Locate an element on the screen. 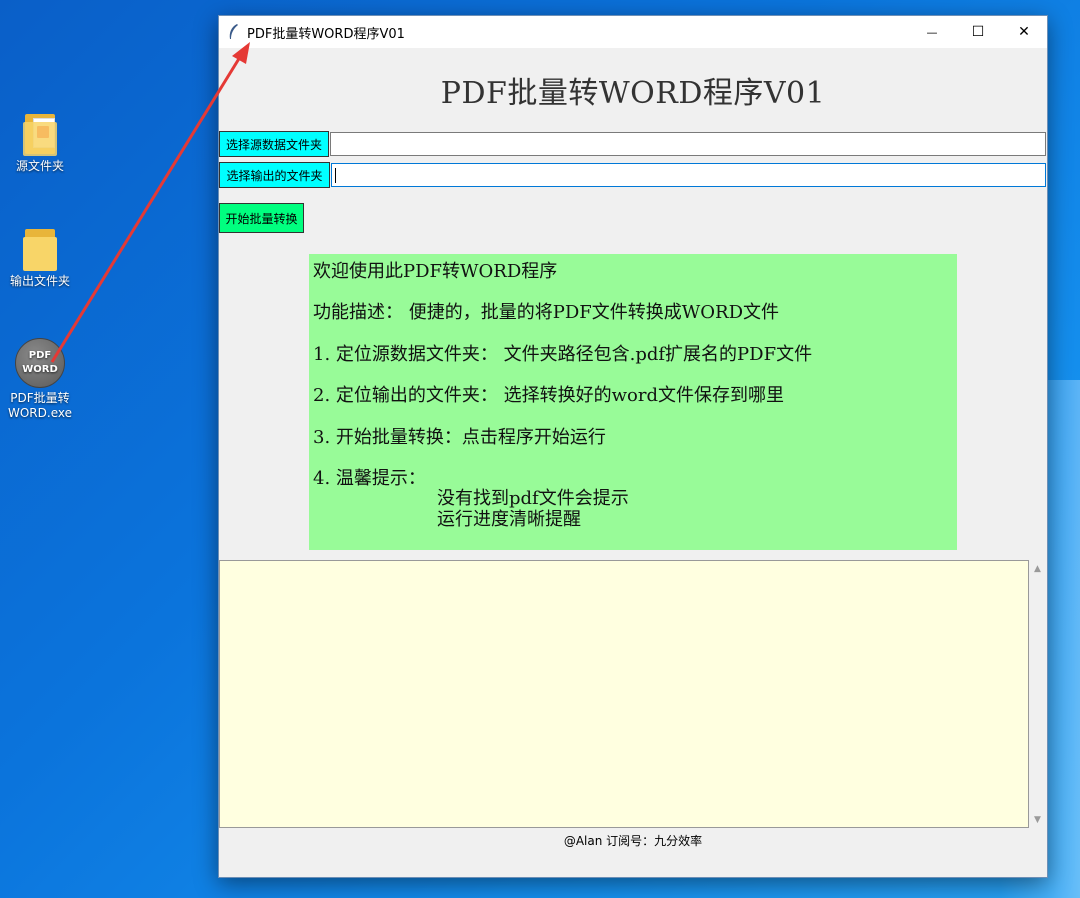 Image resolution: width=1080 pixels, height=898 pixels. info-tip-2: 运行进度清晰提醒 is located at coordinates (509, 519).